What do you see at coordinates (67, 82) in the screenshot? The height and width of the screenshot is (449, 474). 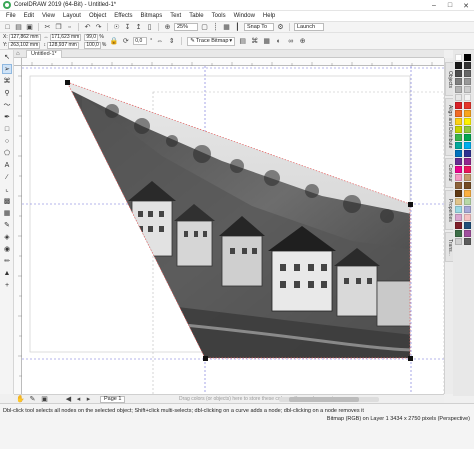 I see `perspective-node-top-left` at bounding box center [67, 82].